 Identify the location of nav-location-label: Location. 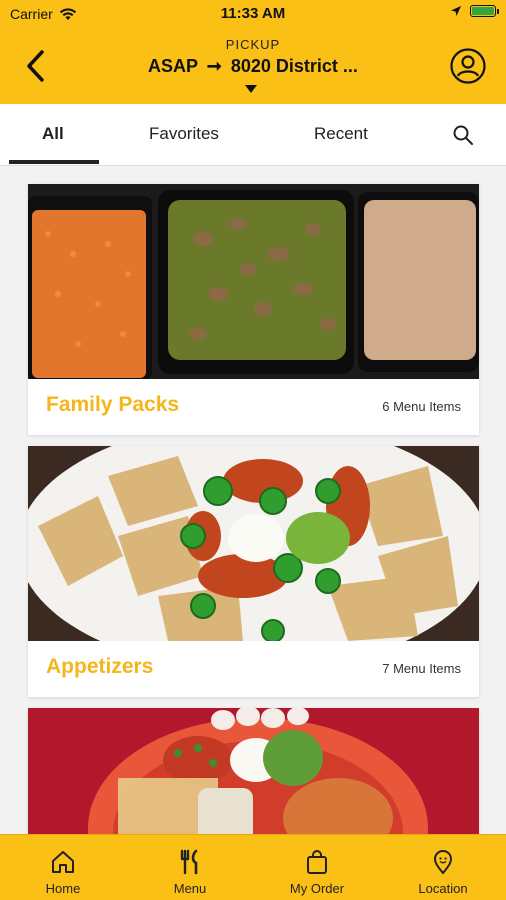
(443, 888).